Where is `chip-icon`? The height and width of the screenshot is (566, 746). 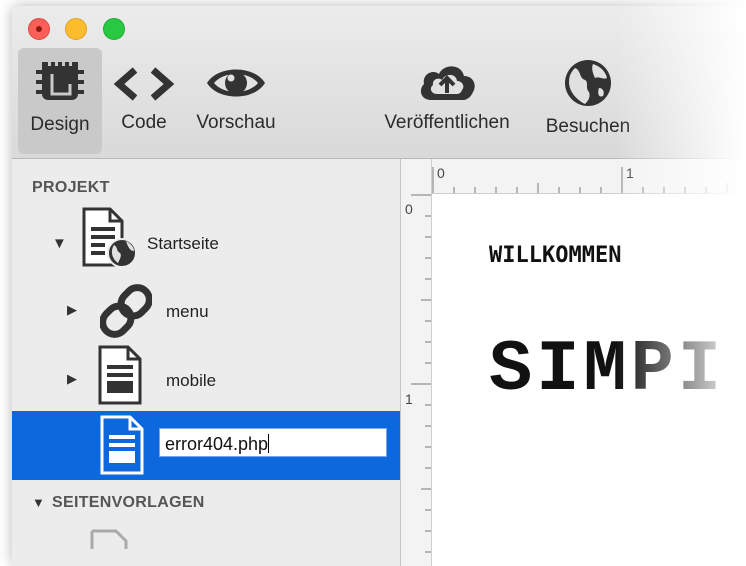
chip-icon is located at coordinates (60, 80).